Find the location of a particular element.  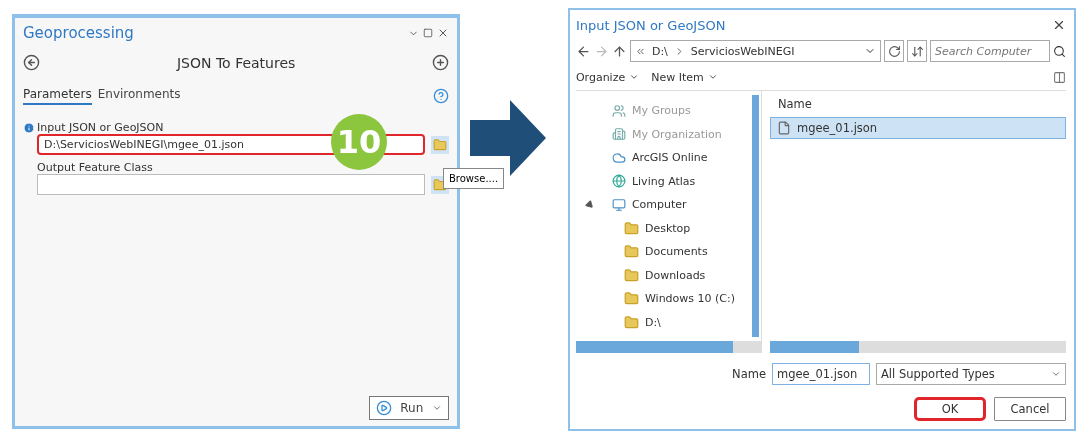

browse-button is located at coordinates (440, 144).